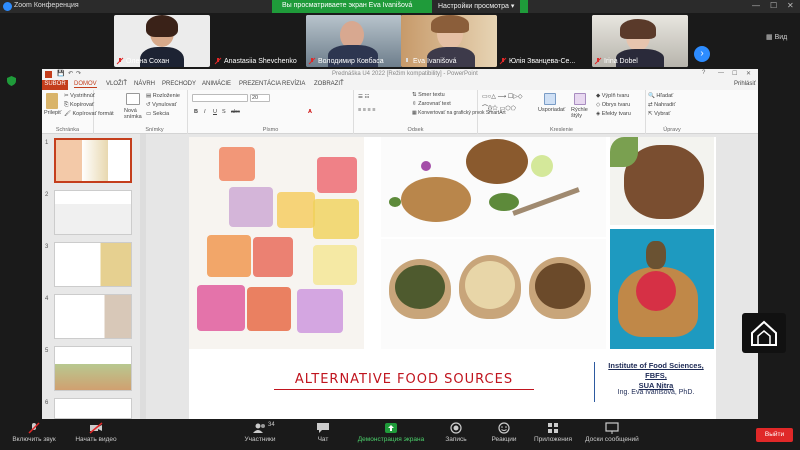 The height and width of the screenshot is (450, 800). I want to click on quick-styles-button: Rýchle štýly, so click(582, 113).